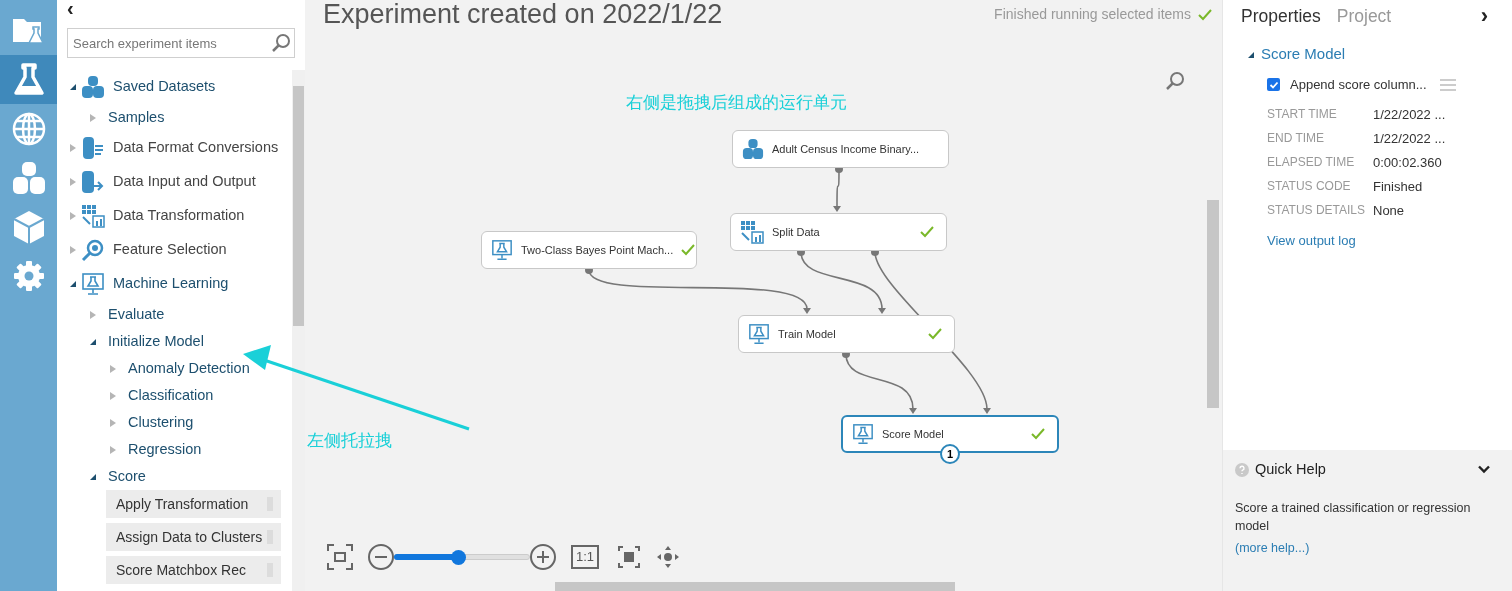  I want to click on tree-item: Regression, so click(165, 449).